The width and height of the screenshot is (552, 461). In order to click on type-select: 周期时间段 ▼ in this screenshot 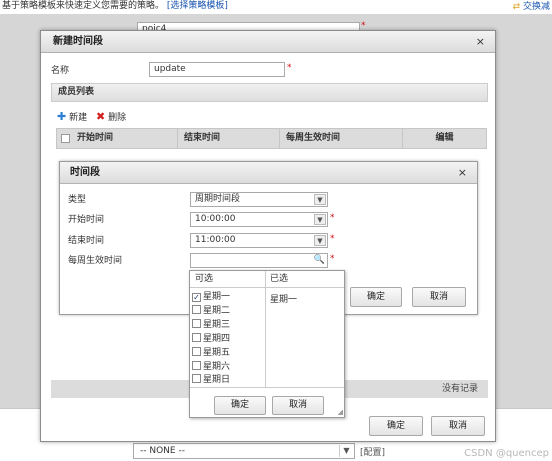, I will do `click(259, 199)`.